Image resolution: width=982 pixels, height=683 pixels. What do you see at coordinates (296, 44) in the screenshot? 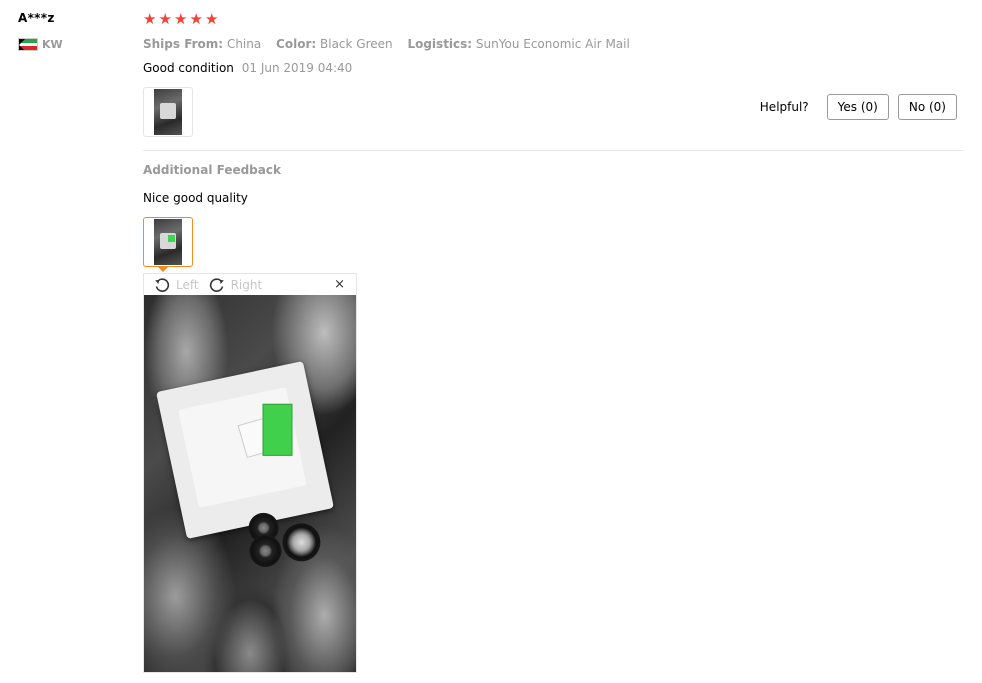
I see `attr-color-label: Color:` at bounding box center [296, 44].